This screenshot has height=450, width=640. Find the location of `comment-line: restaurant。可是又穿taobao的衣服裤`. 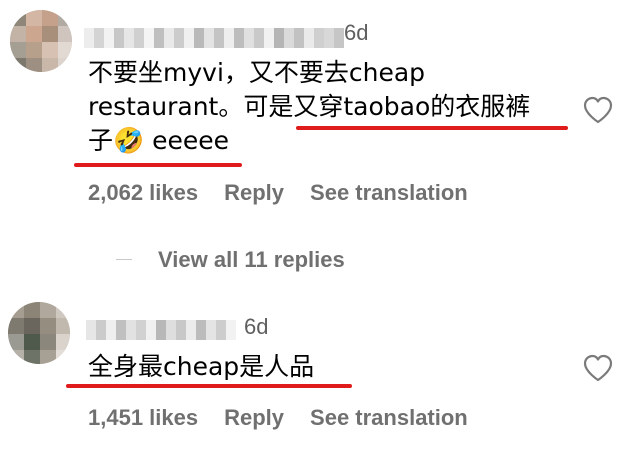

comment-line: restaurant。可是又穿taobao的衣服裤 is located at coordinates (309, 106).